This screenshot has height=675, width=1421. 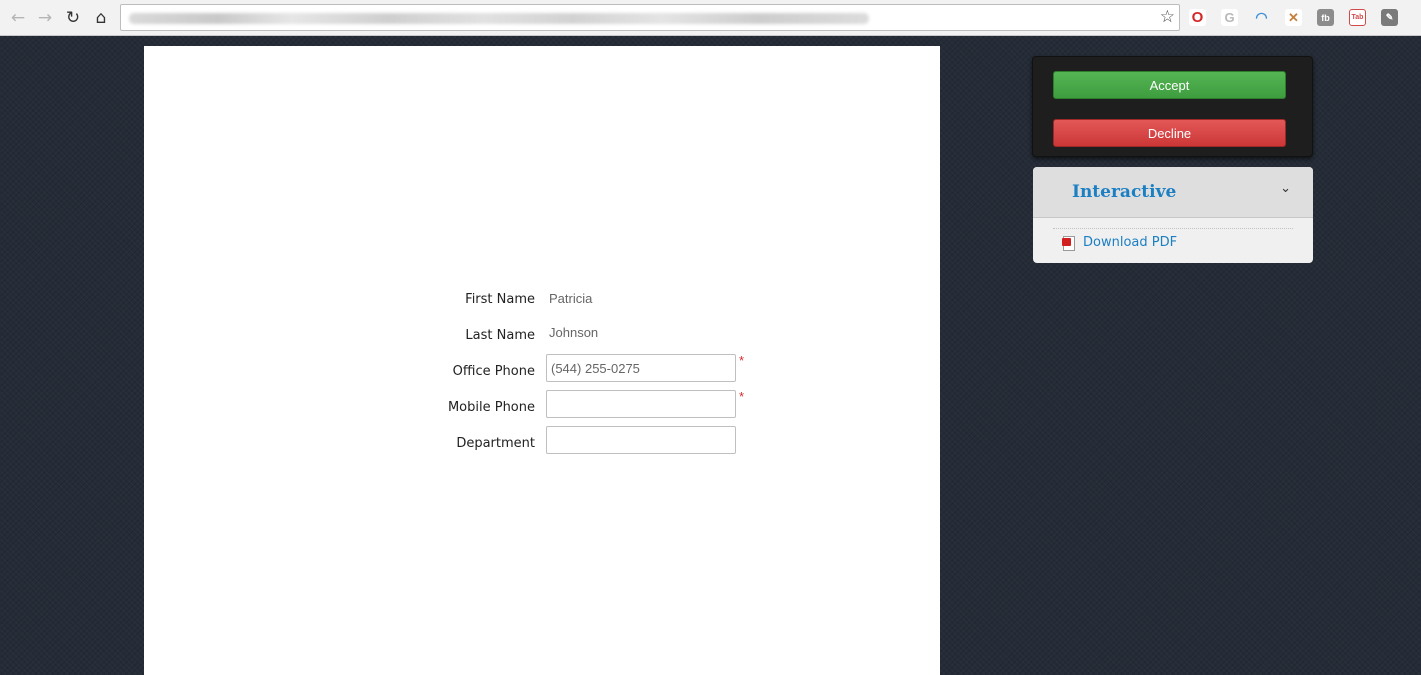 I want to click on reload-icon: ↻, so click(x=73, y=18).